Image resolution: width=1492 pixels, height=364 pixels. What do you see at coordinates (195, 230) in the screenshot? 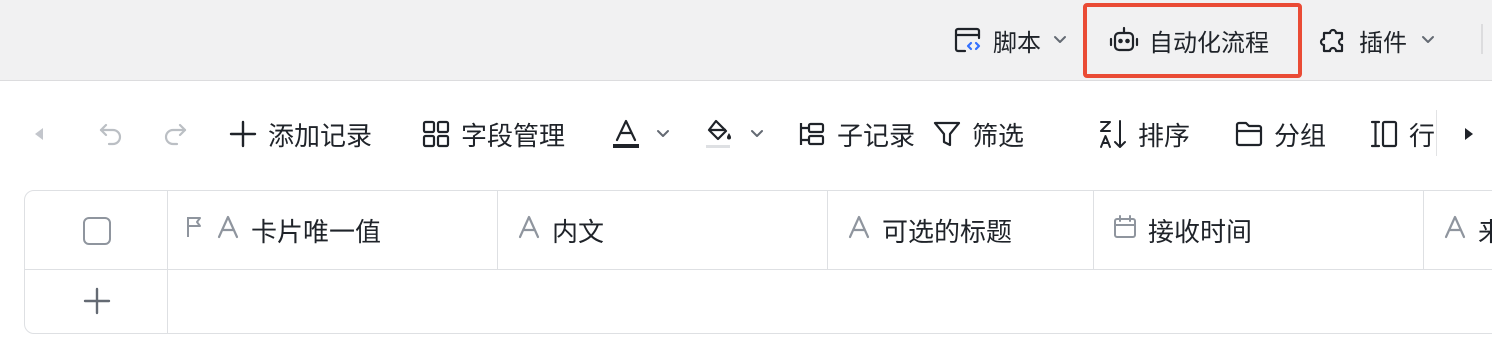
I see `primary-field-flag-icon` at bounding box center [195, 230].